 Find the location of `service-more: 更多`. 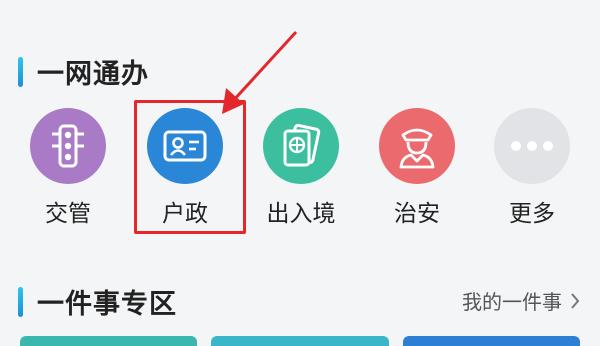

service-more: 更多 is located at coordinates (532, 168).